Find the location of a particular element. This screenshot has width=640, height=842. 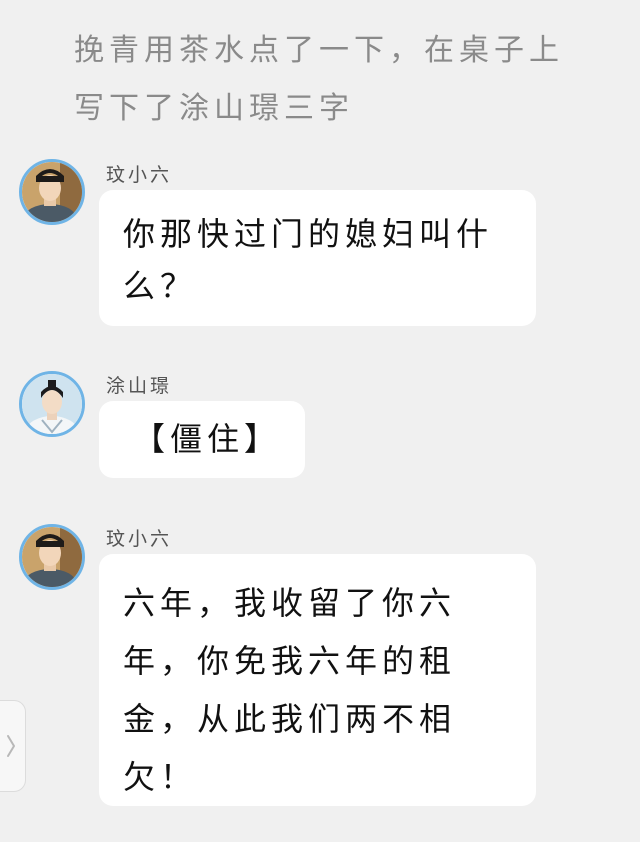

chevron-right-icon is located at coordinates (11, 746).